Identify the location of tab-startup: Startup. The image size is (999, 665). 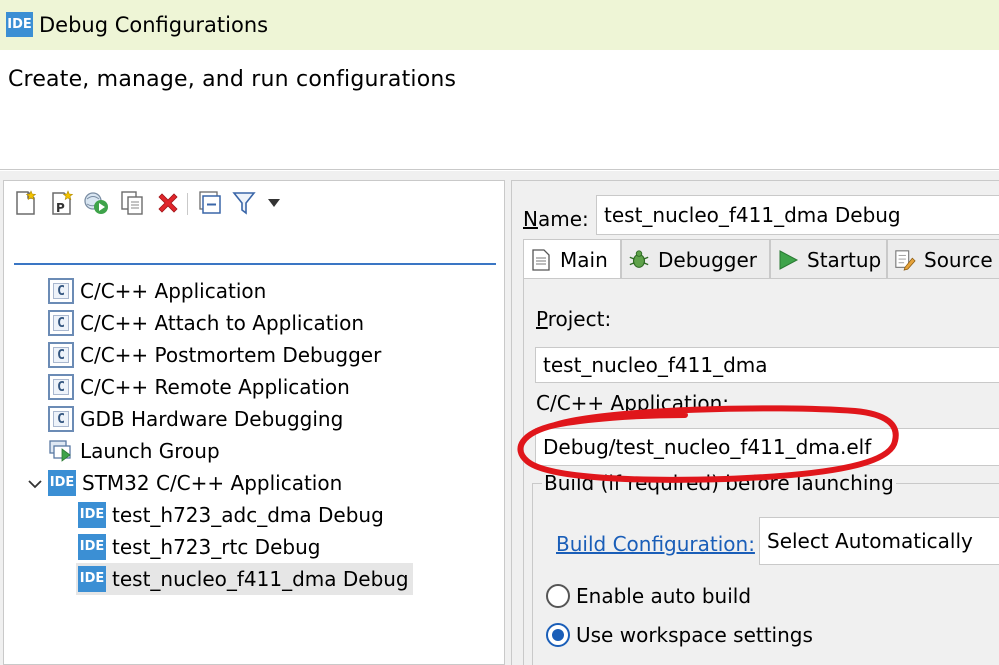
(828, 259).